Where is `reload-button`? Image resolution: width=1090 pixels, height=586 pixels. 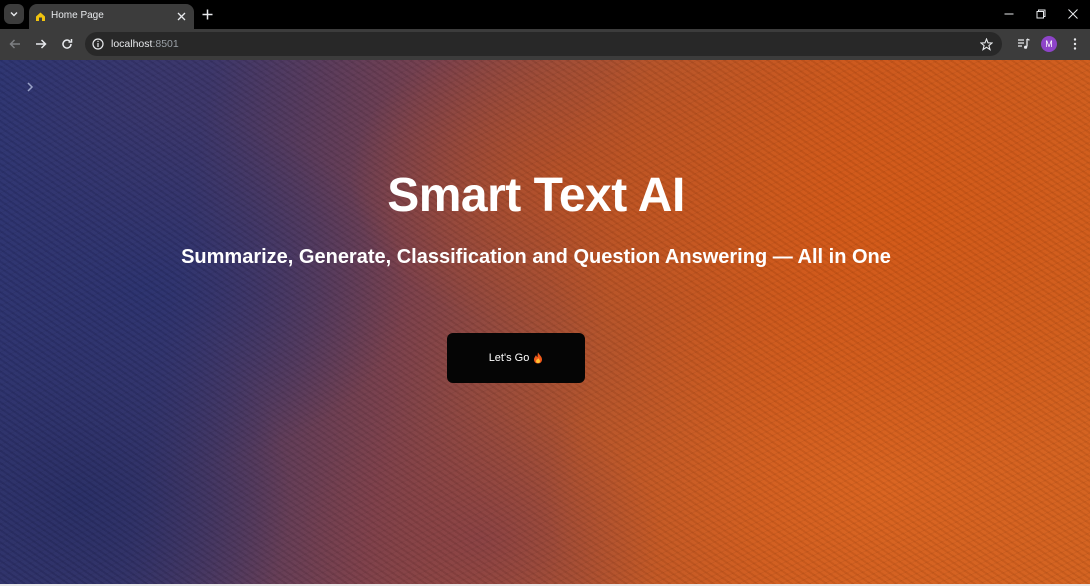
reload-button is located at coordinates (67, 44).